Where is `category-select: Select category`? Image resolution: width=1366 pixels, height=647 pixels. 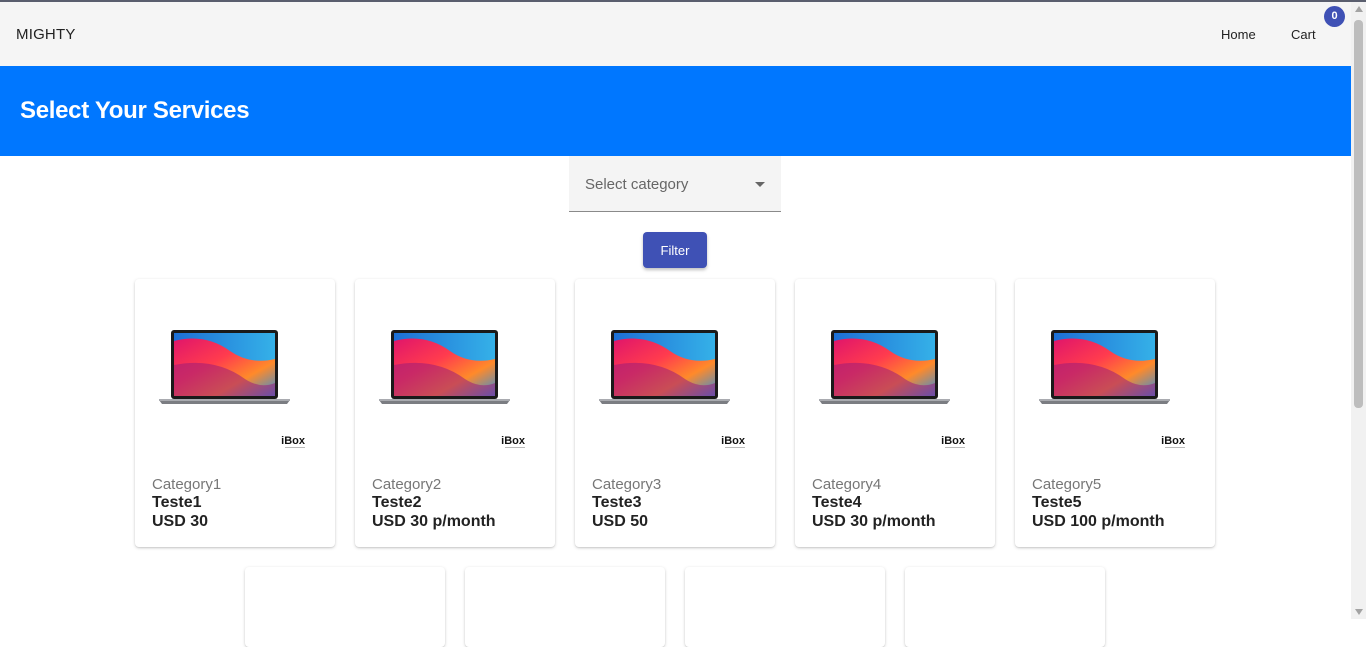
category-select: Select category is located at coordinates (675, 184).